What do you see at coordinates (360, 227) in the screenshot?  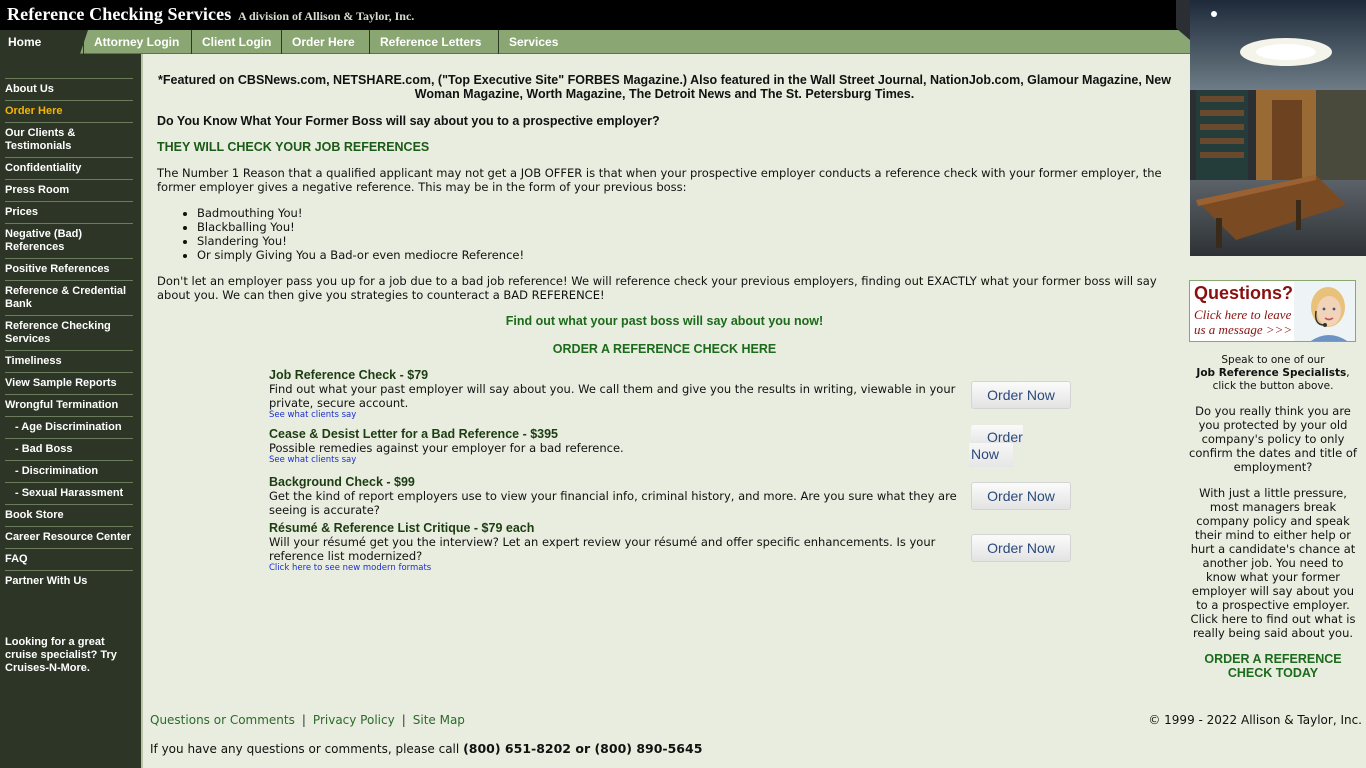 I see `list-item: Blackballing You!` at bounding box center [360, 227].